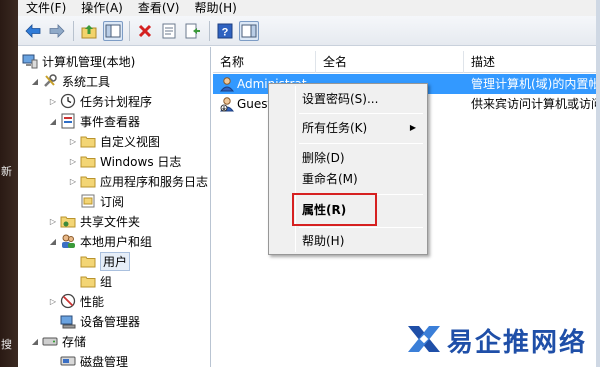 The height and width of the screenshot is (367, 600). Describe the element at coordinates (228, 104) in the screenshot. I see `disabled-user-icon` at that location.